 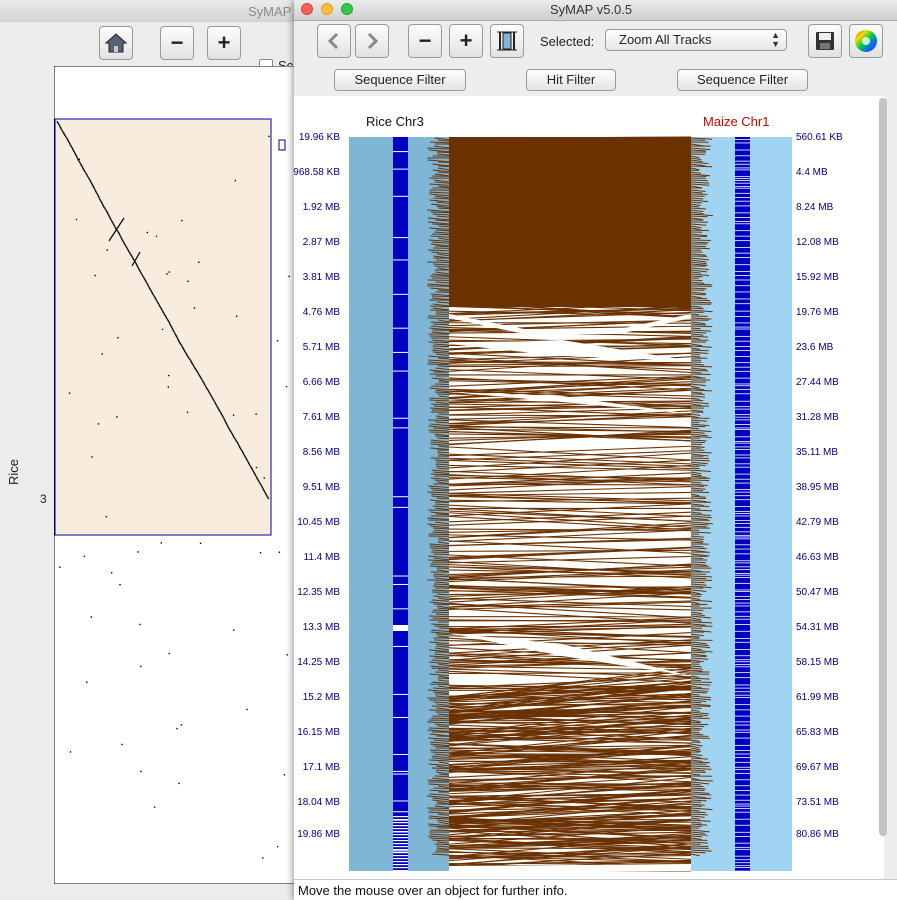 I want to click on reference-tick-label: 9.51 MB, so click(x=314, y=487).